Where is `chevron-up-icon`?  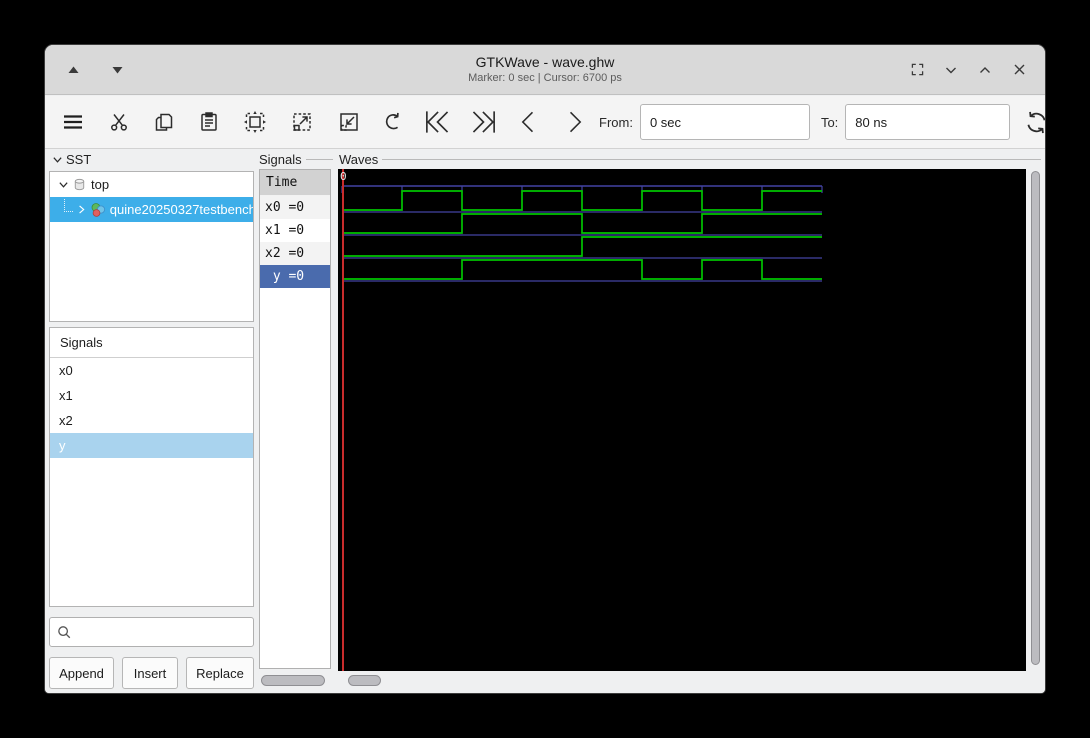 chevron-up-icon is located at coordinates (985, 69).